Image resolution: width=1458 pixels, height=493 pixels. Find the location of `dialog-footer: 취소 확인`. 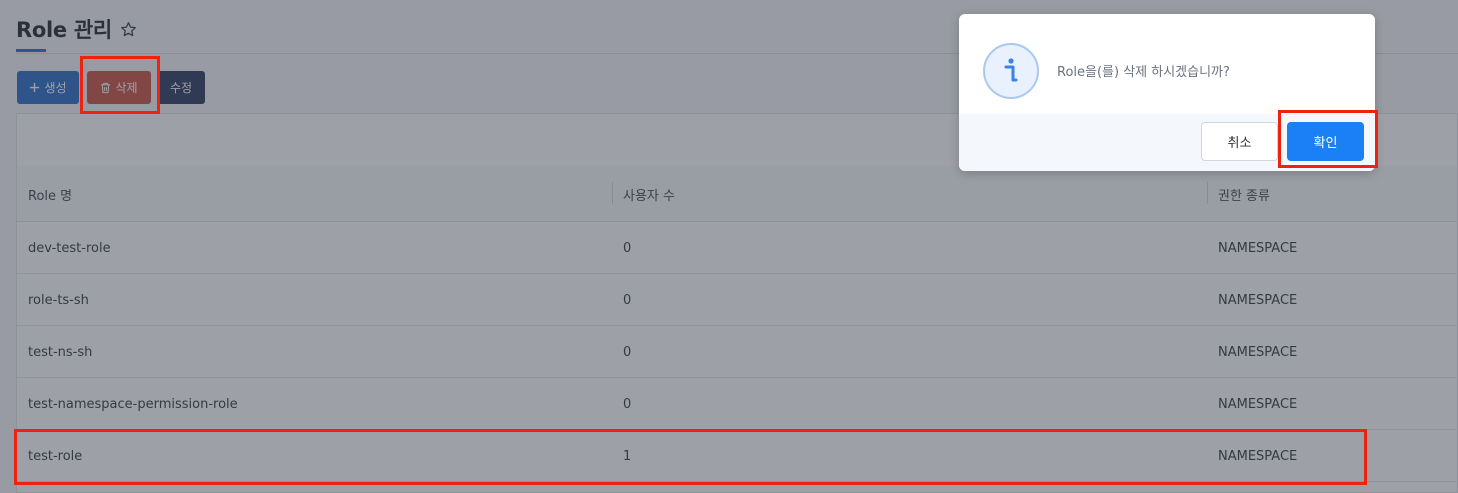

dialog-footer: 취소 확인 is located at coordinates (1167, 142).